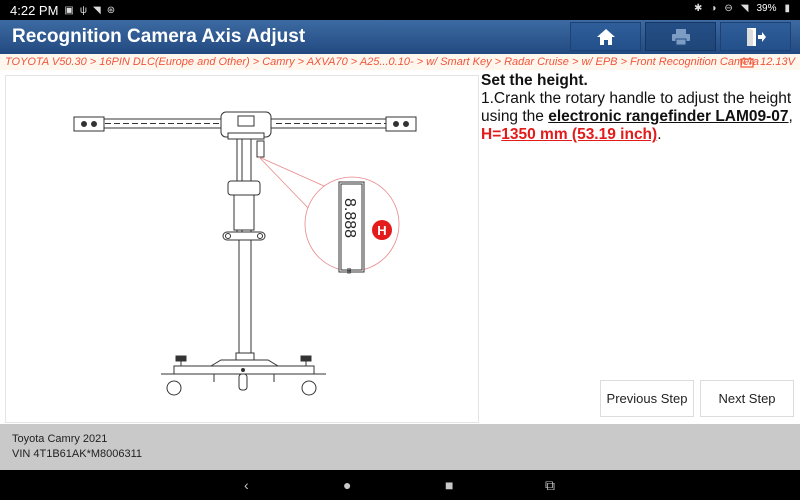  What do you see at coordinates (83, 10) in the screenshot?
I see `usb-icon: ψ` at bounding box center [83, 10].